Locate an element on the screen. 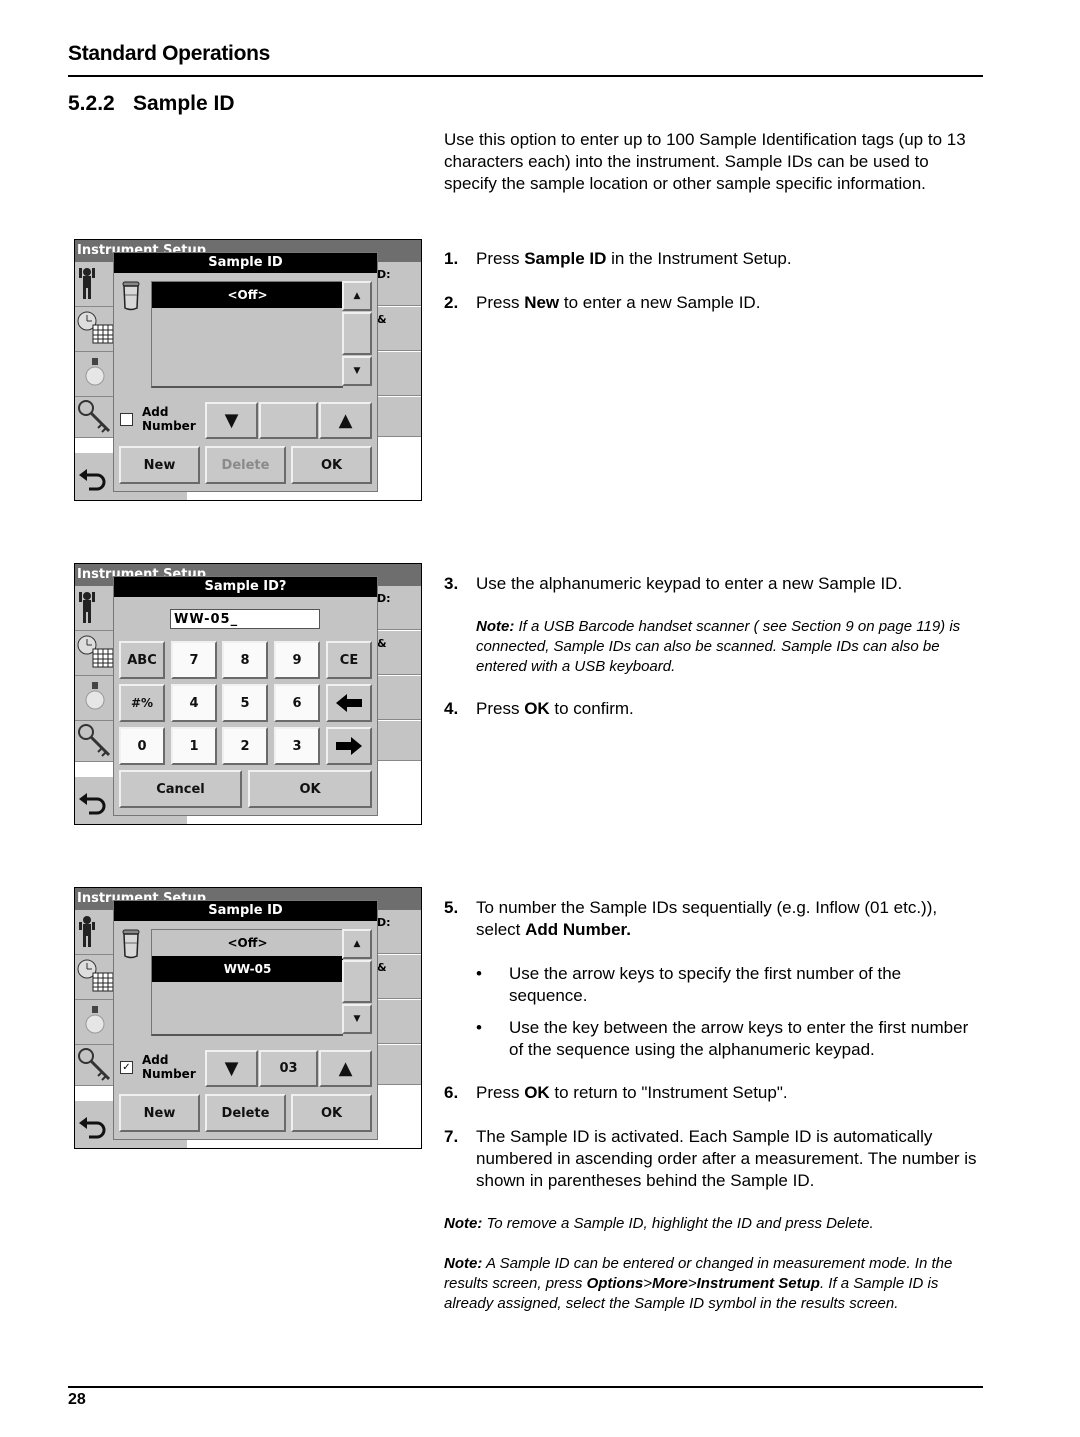 The height and width of the screenshot is (1437, 1080). key-cursor-right is located at coordinates (349, 746).